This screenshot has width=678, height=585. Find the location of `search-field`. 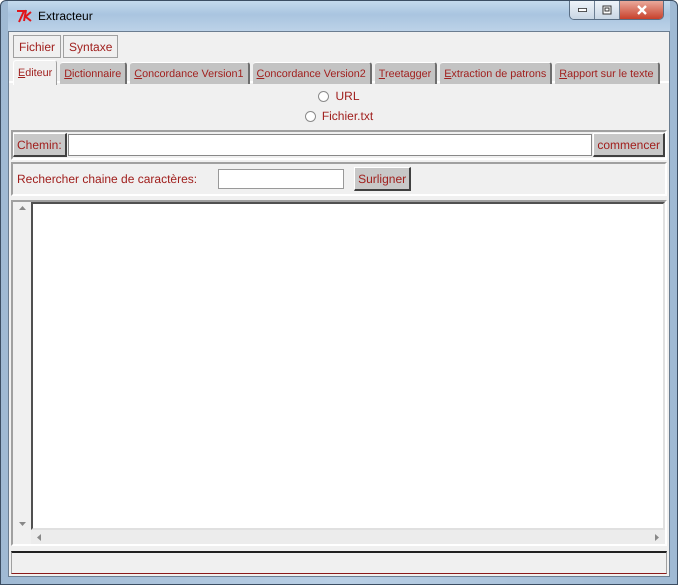

search-field is located at coordinates (281, 179).